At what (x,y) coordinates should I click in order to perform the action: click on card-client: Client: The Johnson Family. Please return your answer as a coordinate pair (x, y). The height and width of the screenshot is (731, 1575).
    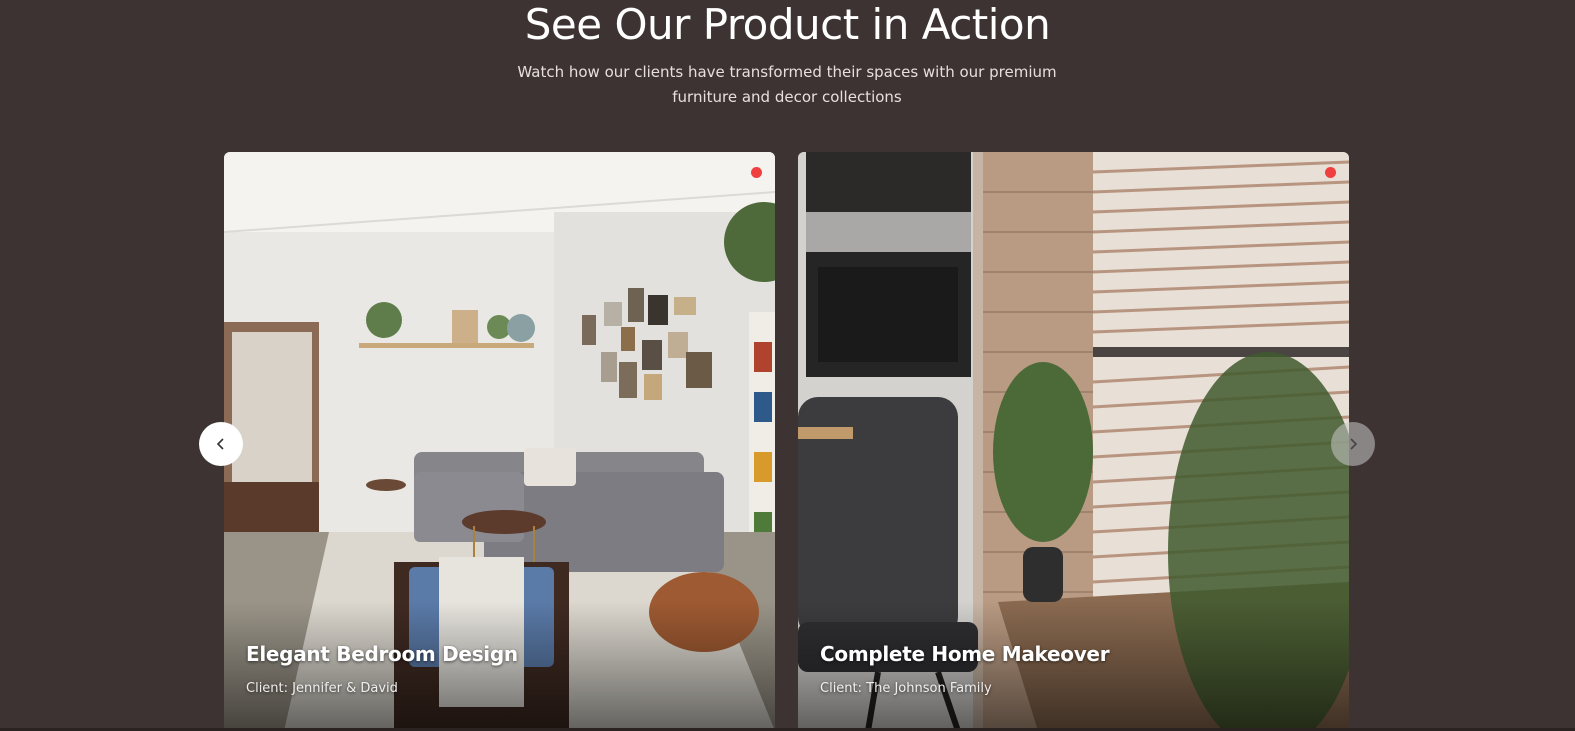
    Looking at the image, I should click on (906, 688).